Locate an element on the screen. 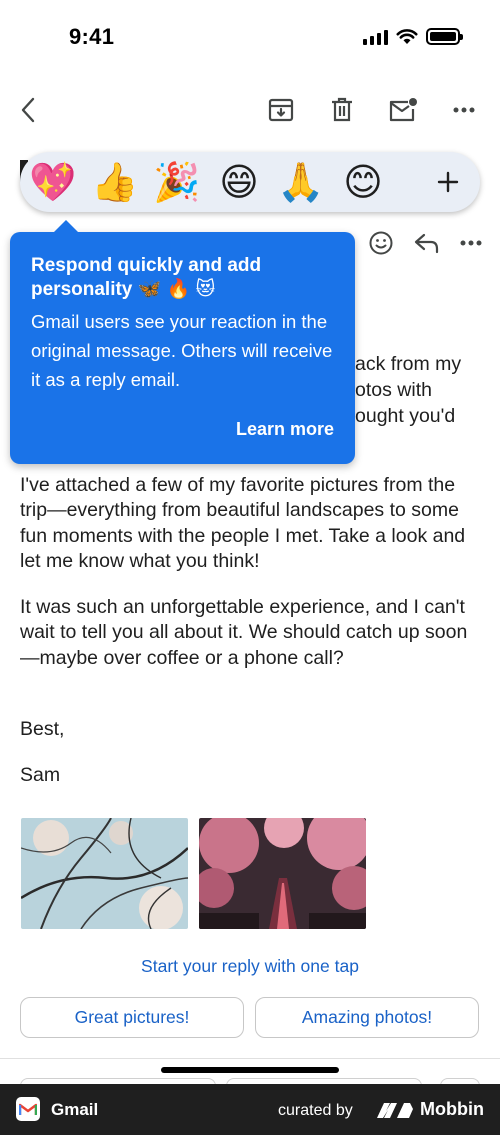 Image resolution: width=500 pixels, height=1135 pixels. archive-button is located at coordinates (281, 110).